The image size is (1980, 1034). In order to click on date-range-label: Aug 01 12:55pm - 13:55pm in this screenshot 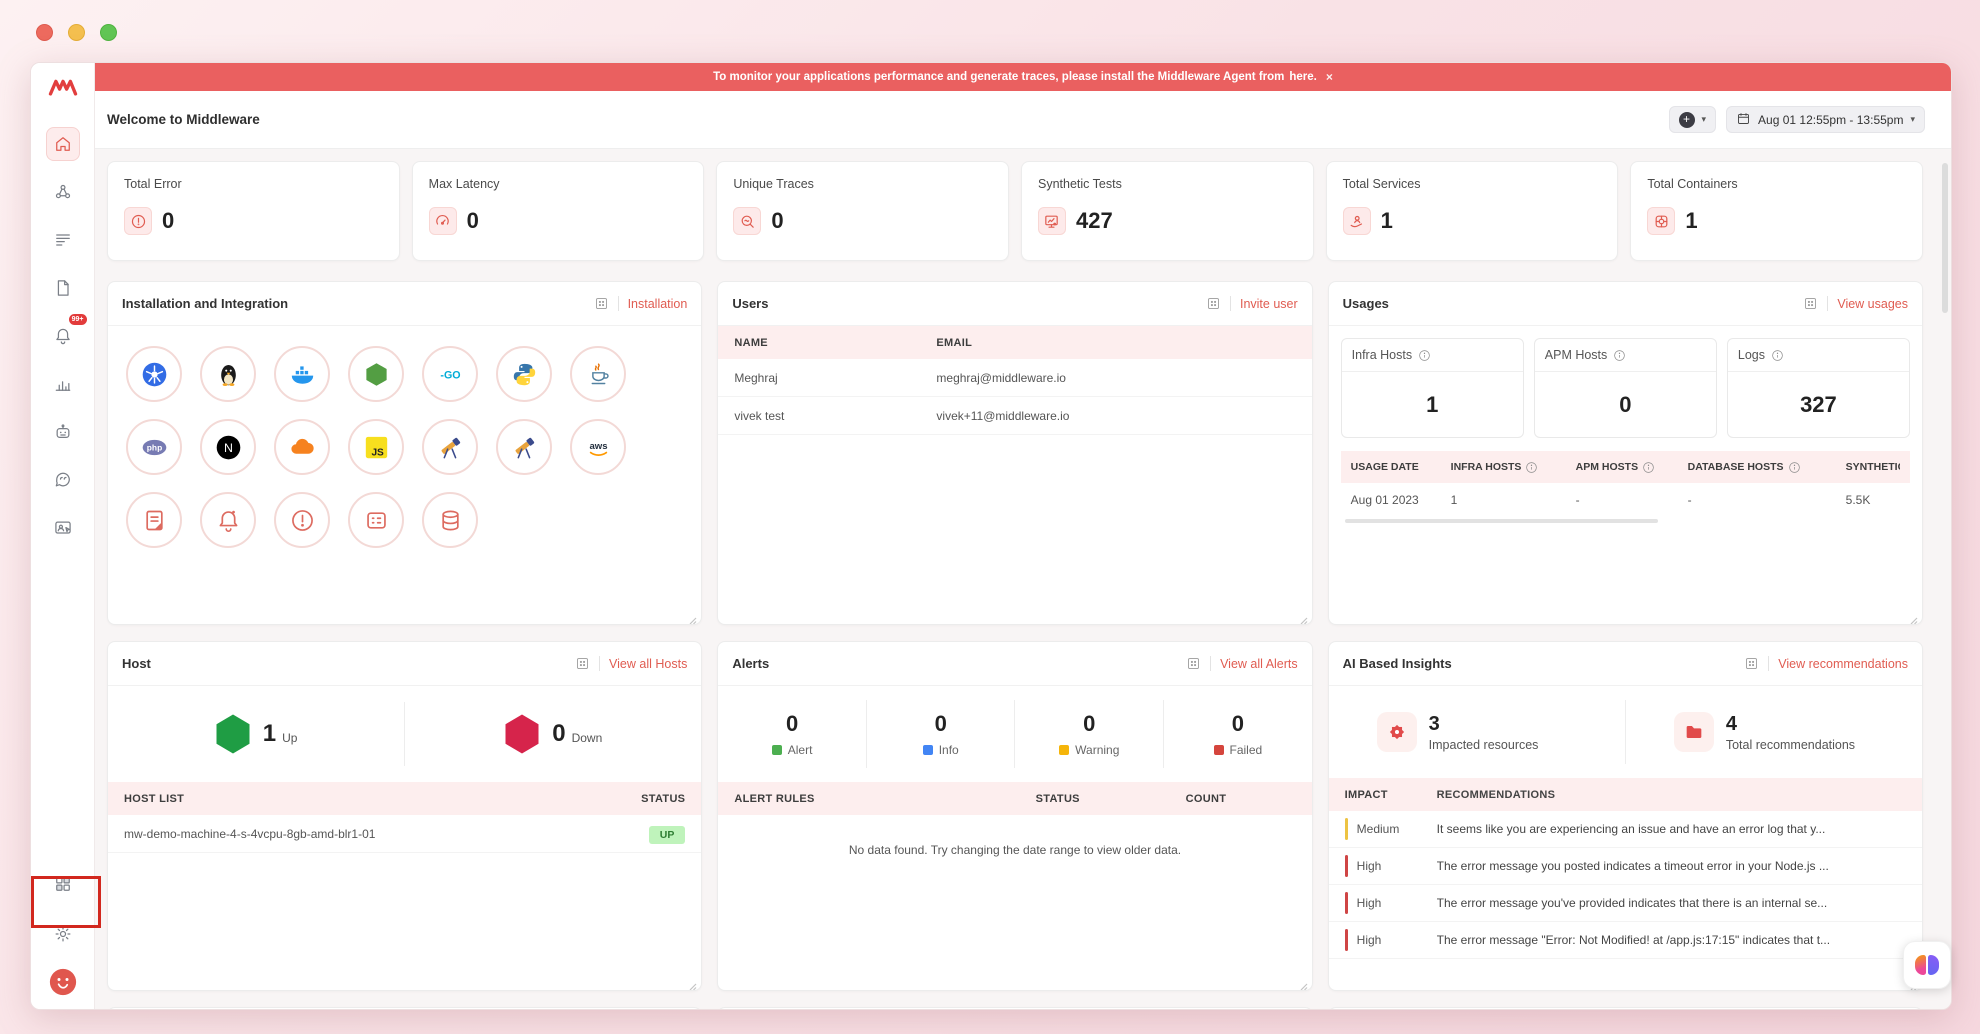, I will do `click(1831, 119)`.